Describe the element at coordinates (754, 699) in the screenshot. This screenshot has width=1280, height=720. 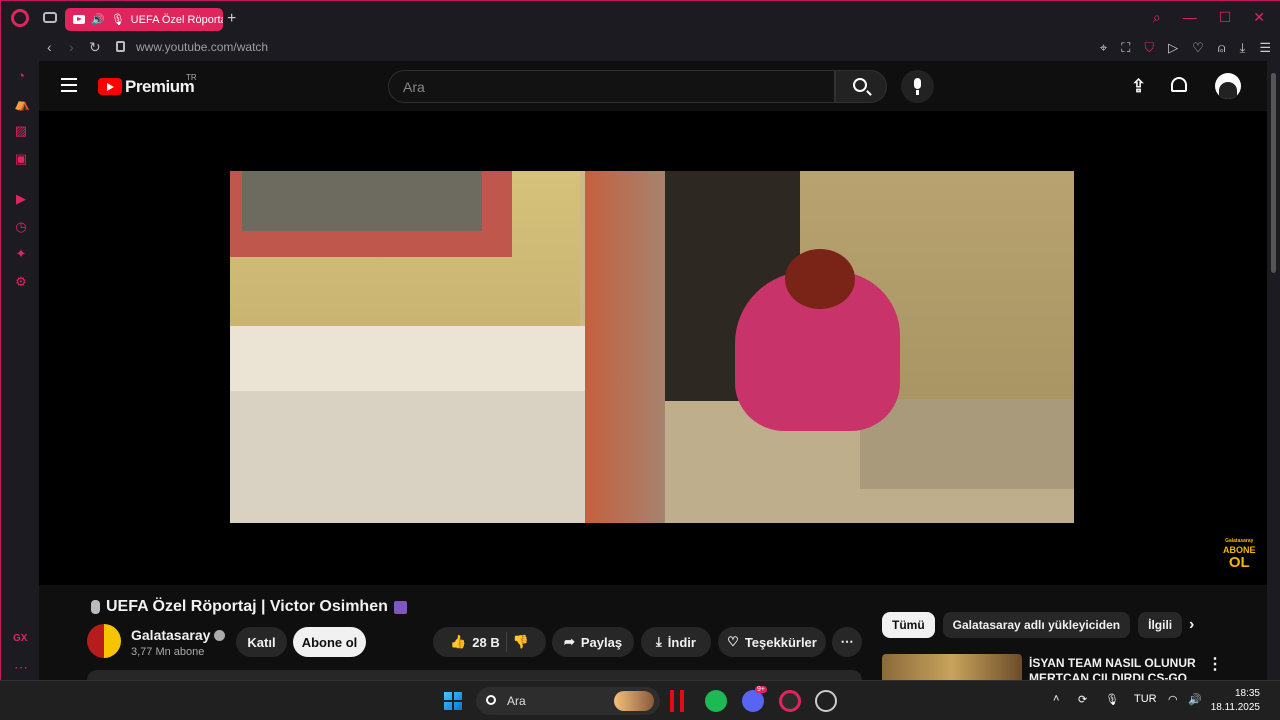
I see `discord-icon: 9+` at that location.